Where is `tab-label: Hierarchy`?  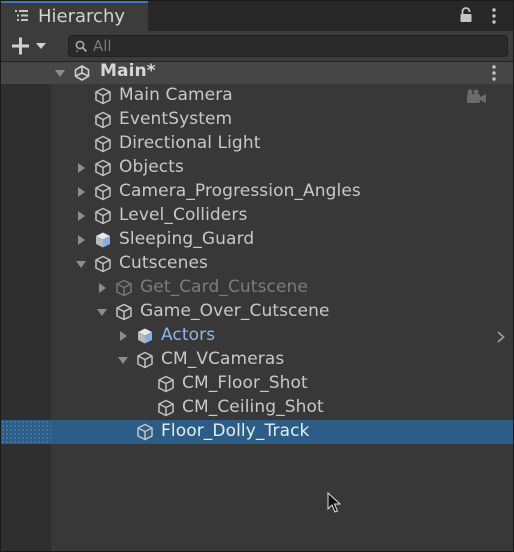
tab-label: Hierarchy is located at coordinates (82, 16).